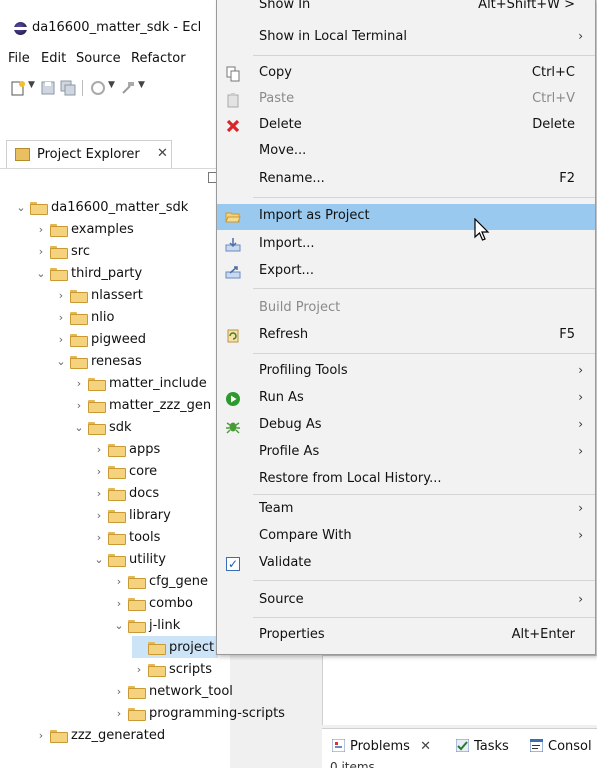  Describe the element at coordinates (102, 427) in the screenshot. I see `tree-item: ⌄ sdk` at that location.